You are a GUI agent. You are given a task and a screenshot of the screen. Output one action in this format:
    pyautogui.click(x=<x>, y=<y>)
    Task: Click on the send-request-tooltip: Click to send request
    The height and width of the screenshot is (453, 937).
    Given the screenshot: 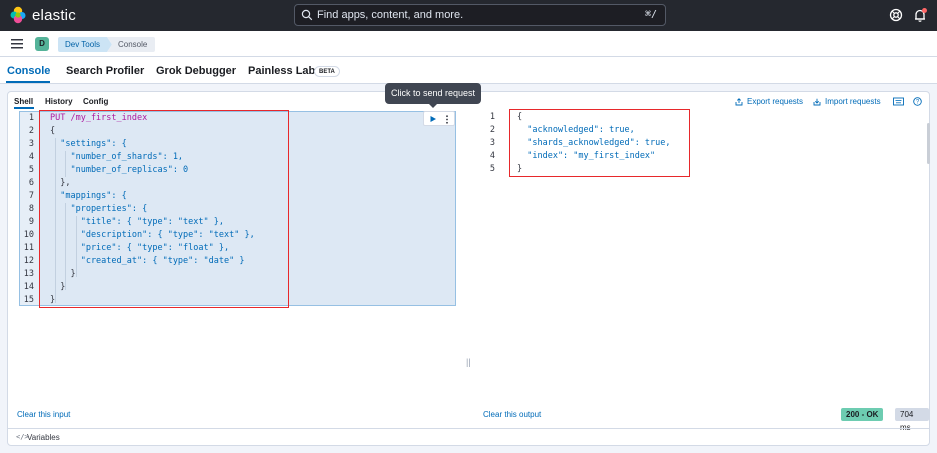 What is the action you would take?
    pyautogui.click(x=433, y=95)
    